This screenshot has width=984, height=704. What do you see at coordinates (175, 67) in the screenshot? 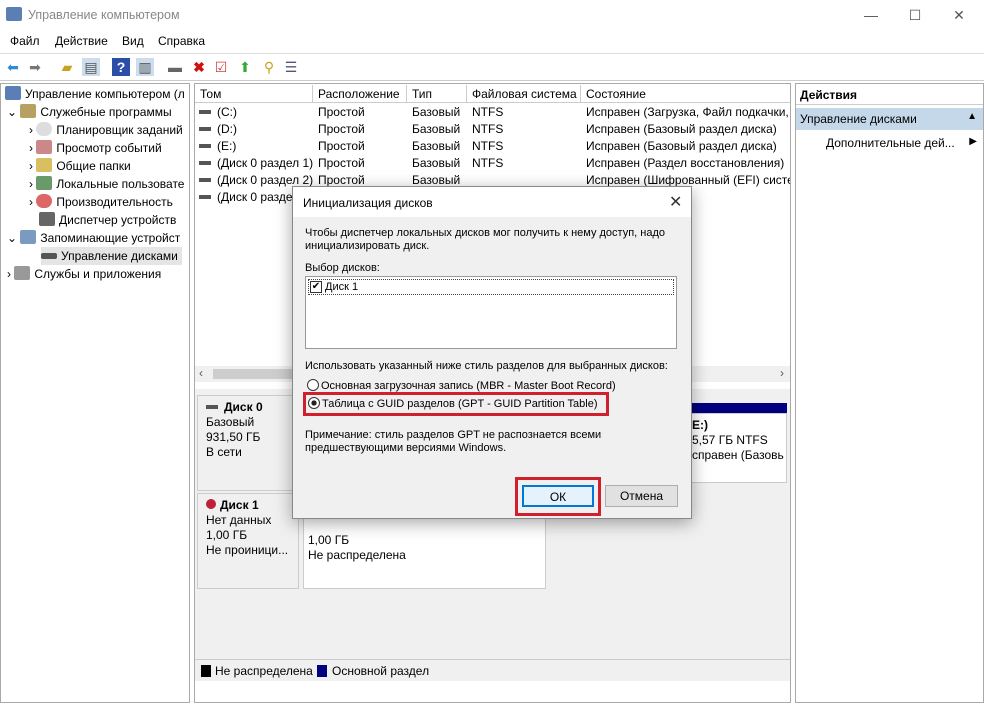
I see `connect-icon: ▬` at bounding box center [175, 67].